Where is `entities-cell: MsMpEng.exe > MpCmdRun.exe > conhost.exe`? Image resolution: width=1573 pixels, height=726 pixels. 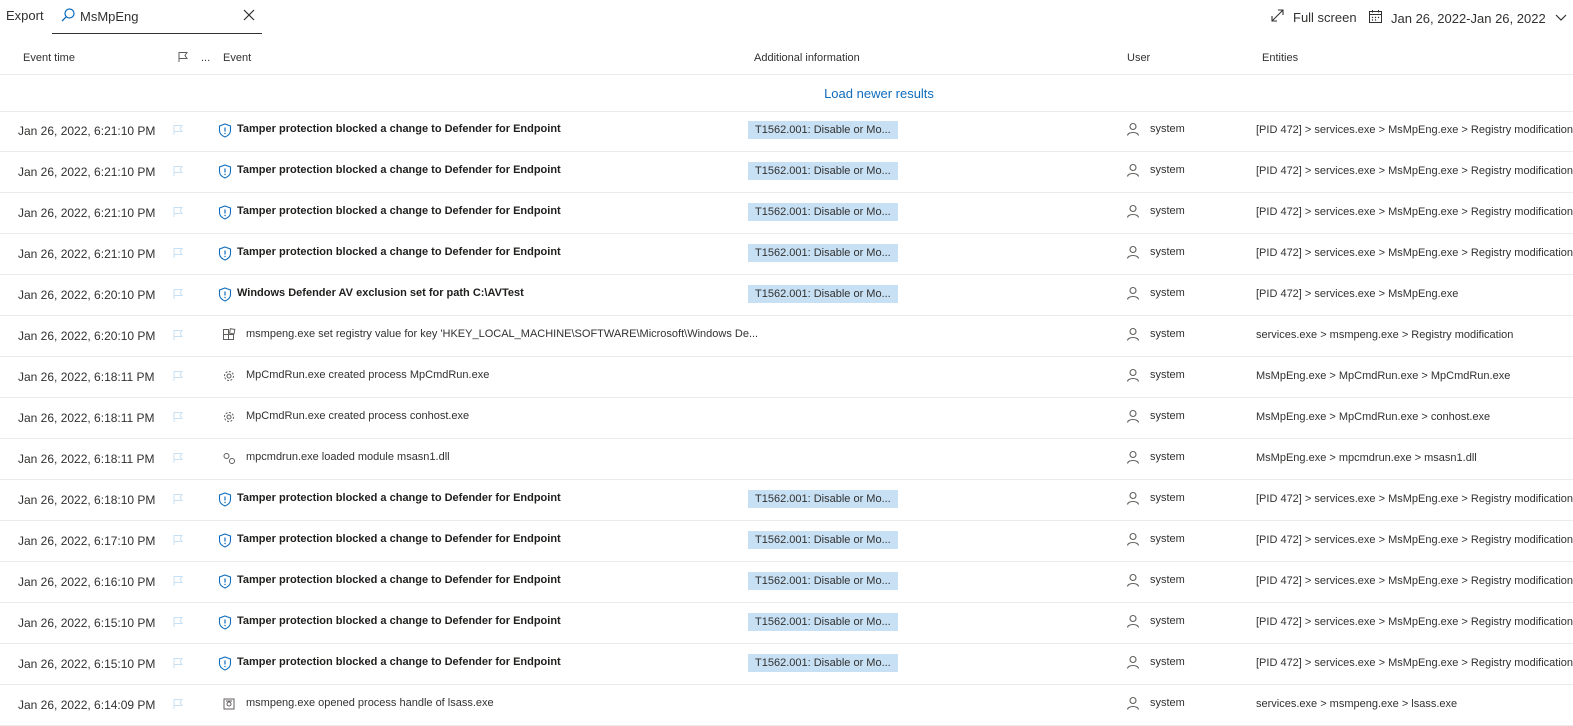 entities-cell: MsMpEng.exe > MpCmdRun.exe > conhost.exe is located at coordinates (1373, 417).